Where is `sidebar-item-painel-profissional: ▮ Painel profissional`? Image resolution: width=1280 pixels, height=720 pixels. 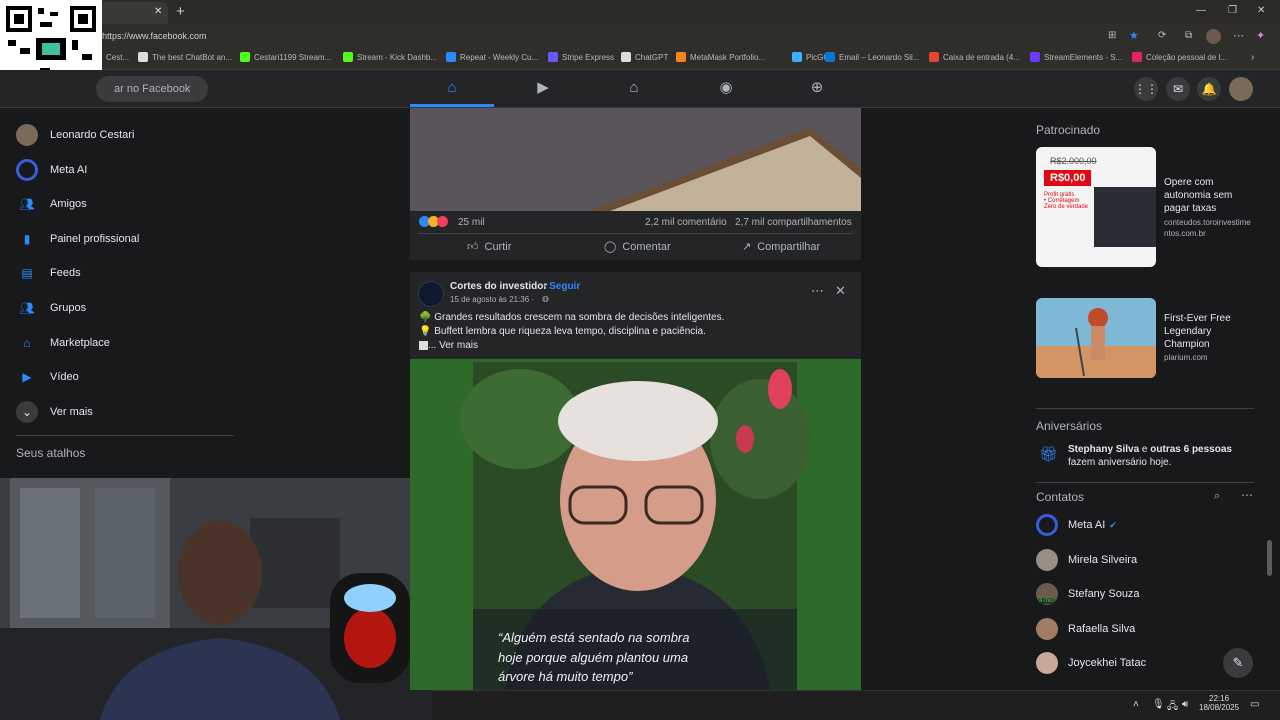
sidebar-item-painel-profissional: ▮ Painel profissional is located at coordinates (78, 239).